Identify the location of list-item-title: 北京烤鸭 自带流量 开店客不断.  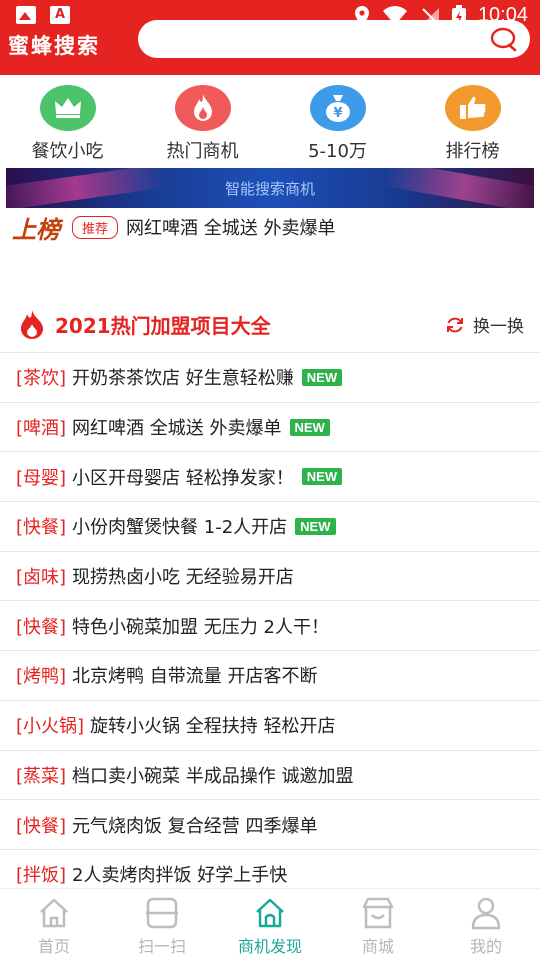
(195, 677).